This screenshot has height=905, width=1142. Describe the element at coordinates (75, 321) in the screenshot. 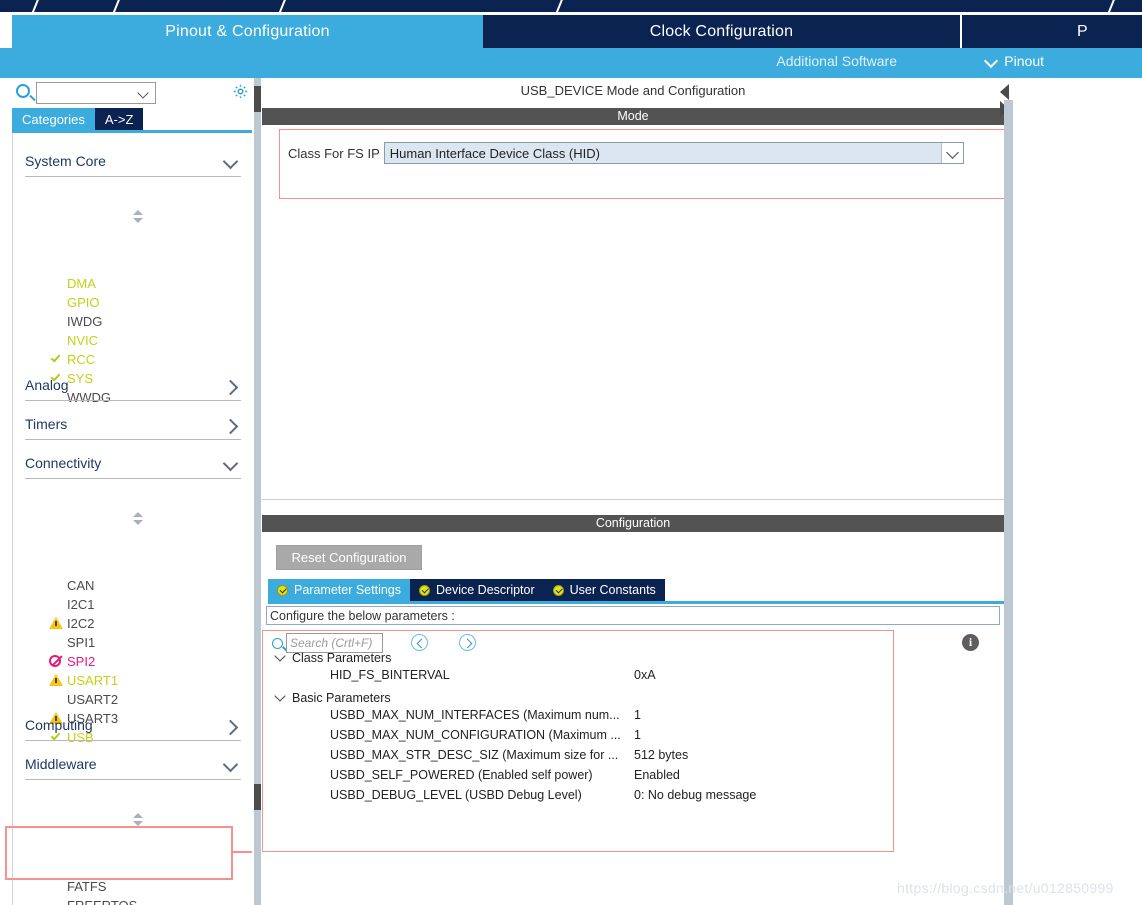

I see `sidebar-item-iwdg: IWDG` at that location.